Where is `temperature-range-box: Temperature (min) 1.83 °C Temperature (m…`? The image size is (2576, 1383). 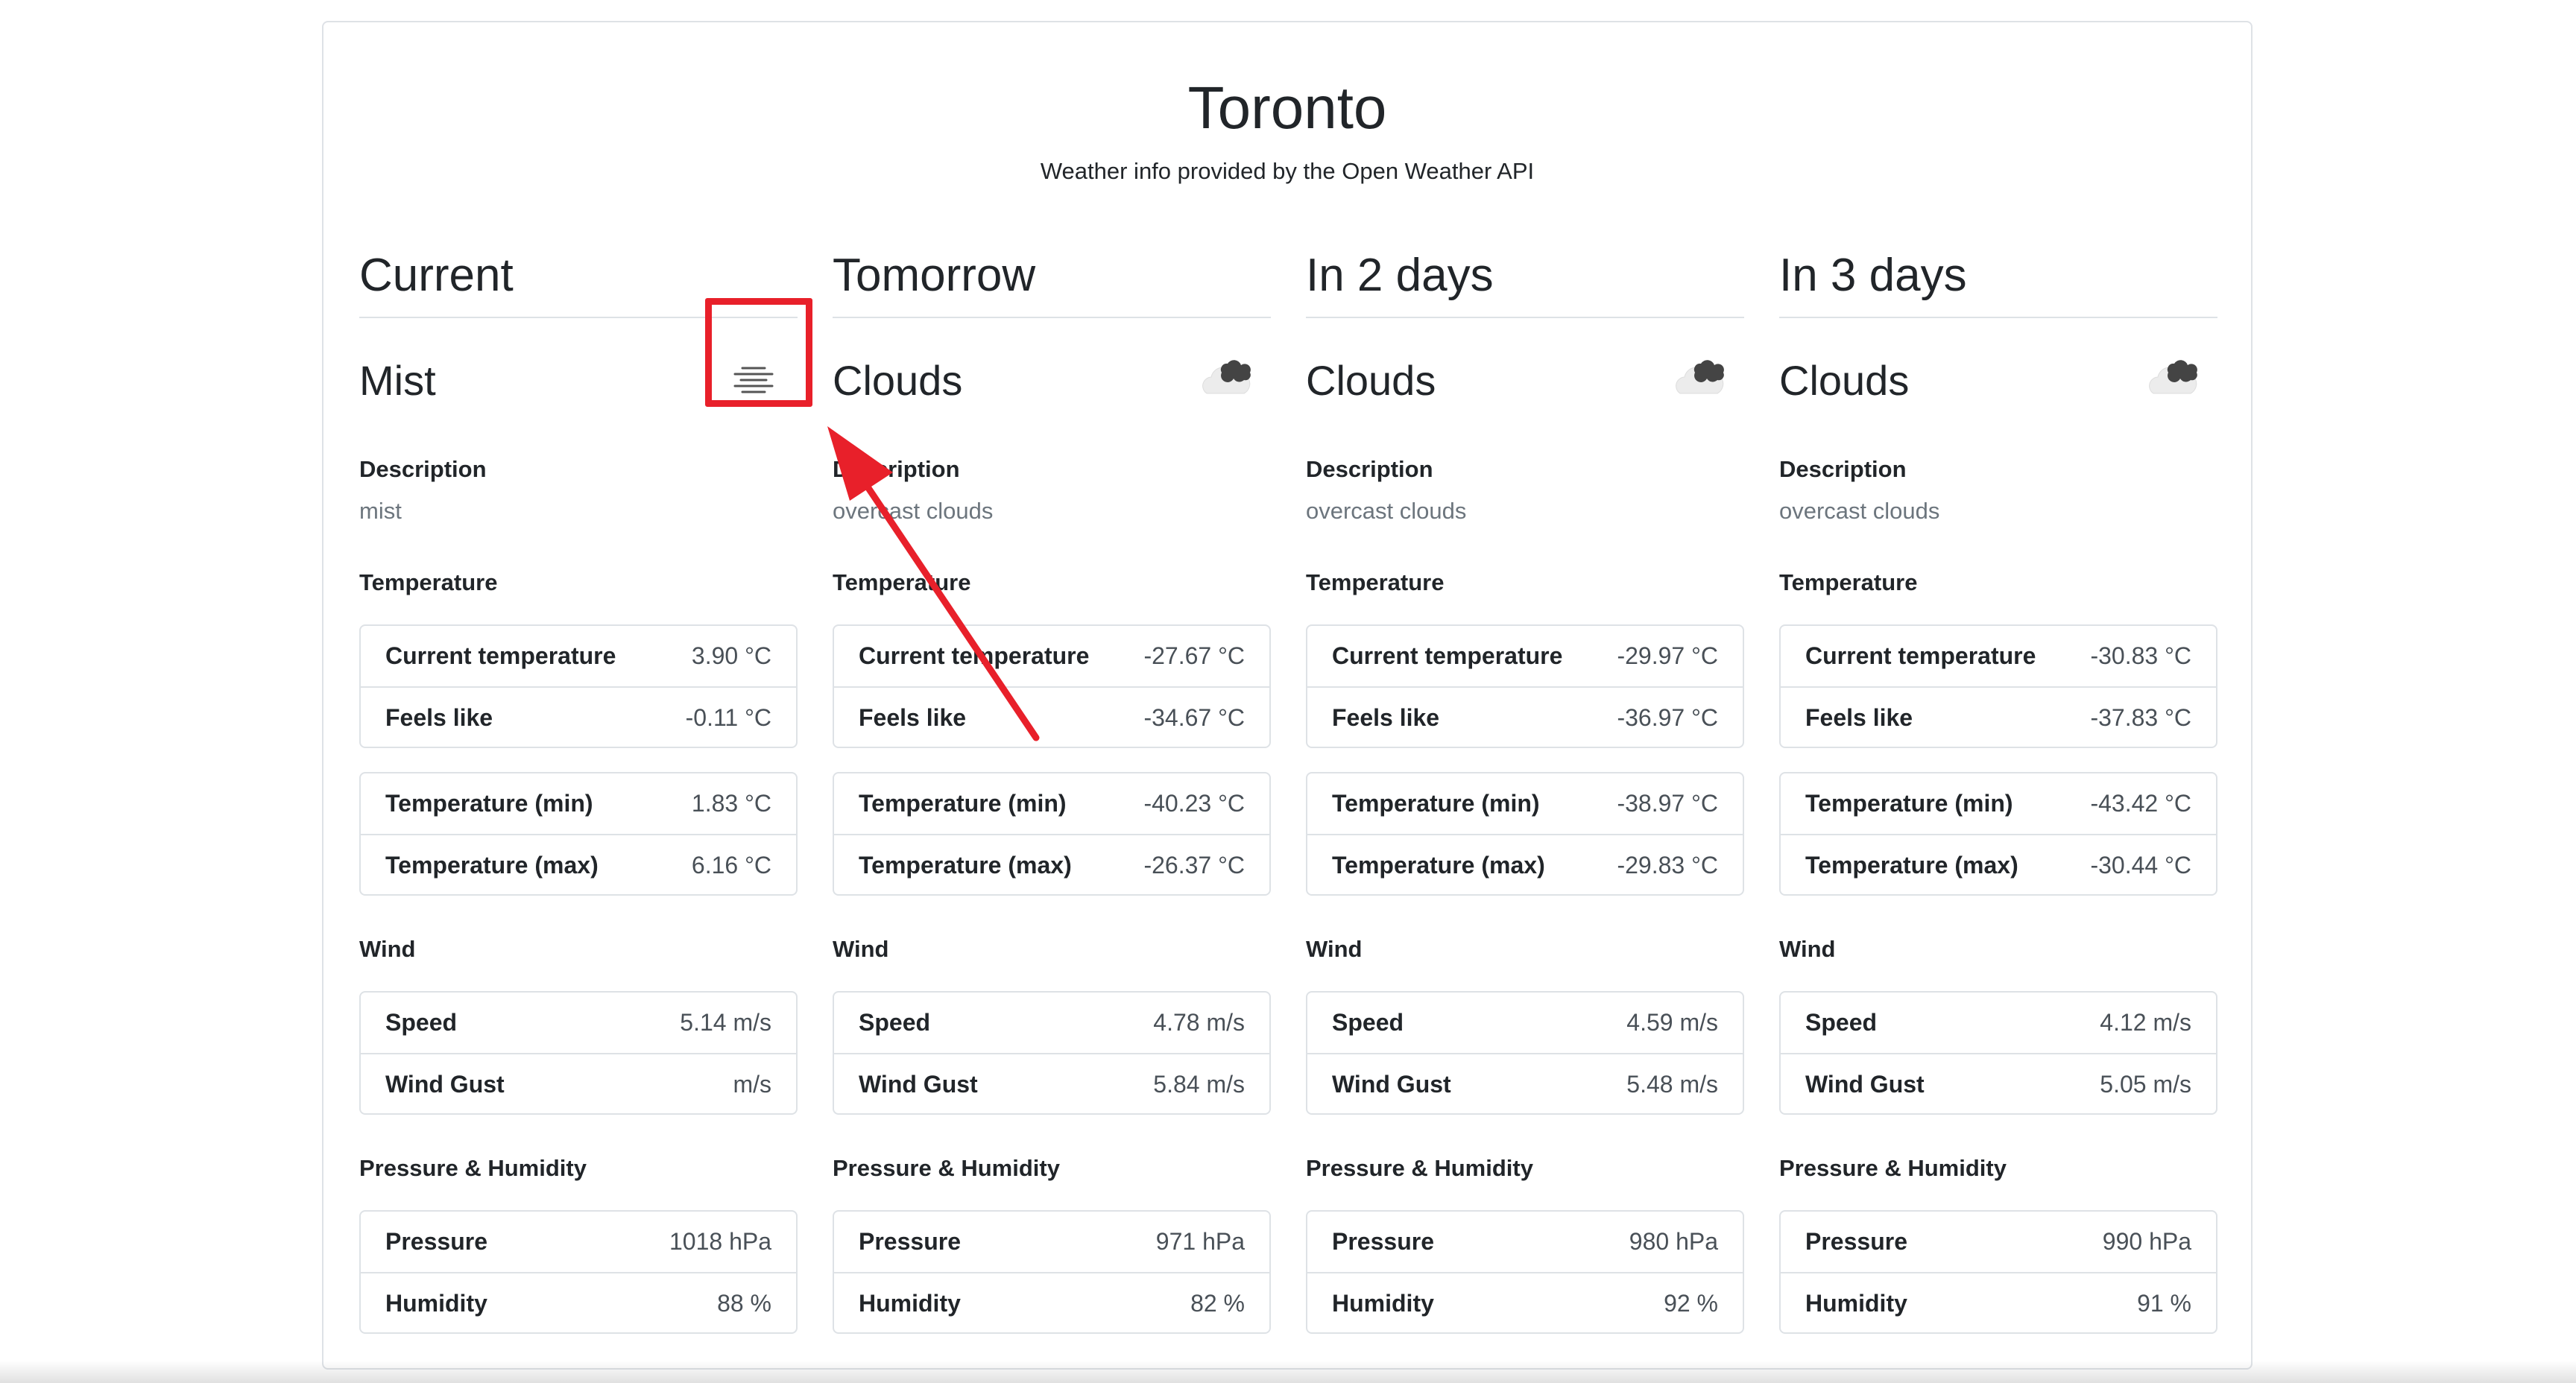 temperature-range-box: Temperature (min) 1.83 °C Temperature (m… is located at coordinates (578, 834).